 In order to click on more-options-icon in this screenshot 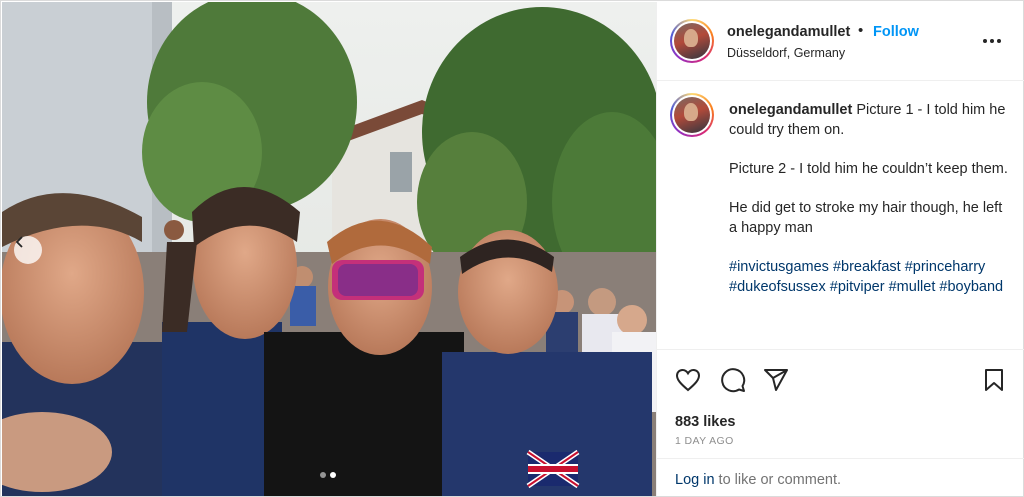, I will do `click(992, 41)`.